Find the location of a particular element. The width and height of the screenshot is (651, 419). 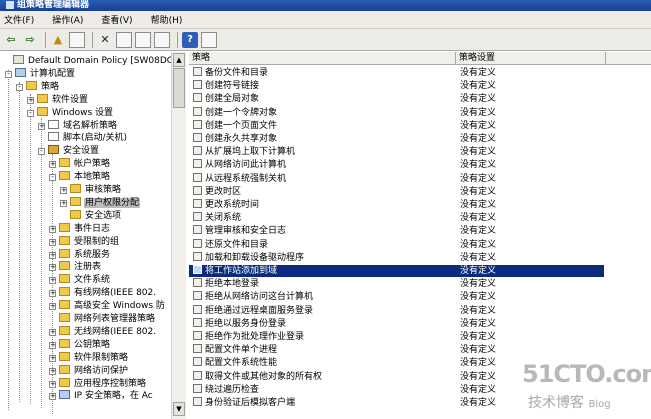

up-folder-button: ▲ is located at coordinates (58, 40).